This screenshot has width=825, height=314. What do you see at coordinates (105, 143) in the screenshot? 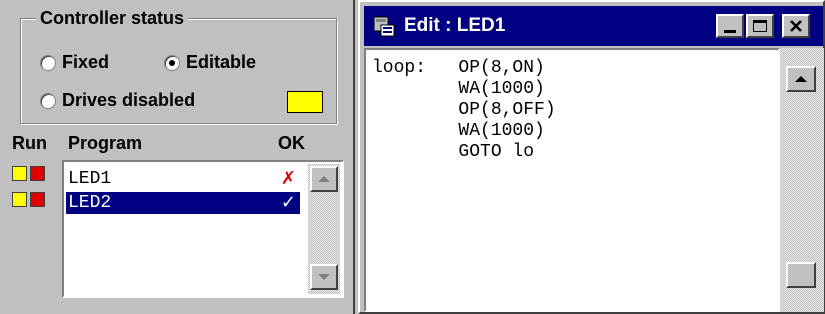
I see `program-header: Program` at bounding box center [105, 143].